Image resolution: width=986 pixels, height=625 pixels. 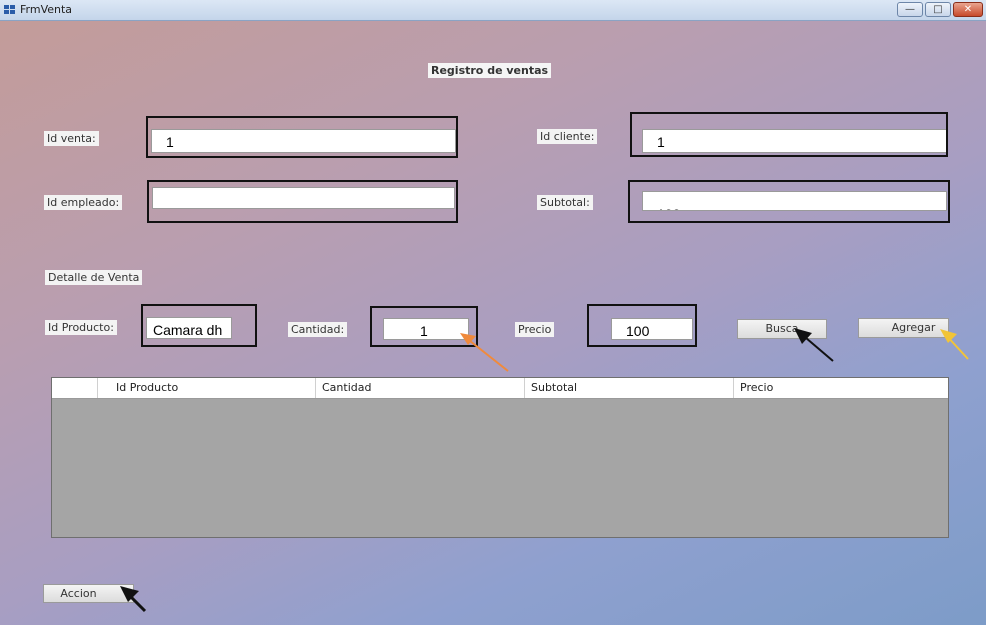 I want to click on window-title: FrmVenta, so click(x=46, y=9).